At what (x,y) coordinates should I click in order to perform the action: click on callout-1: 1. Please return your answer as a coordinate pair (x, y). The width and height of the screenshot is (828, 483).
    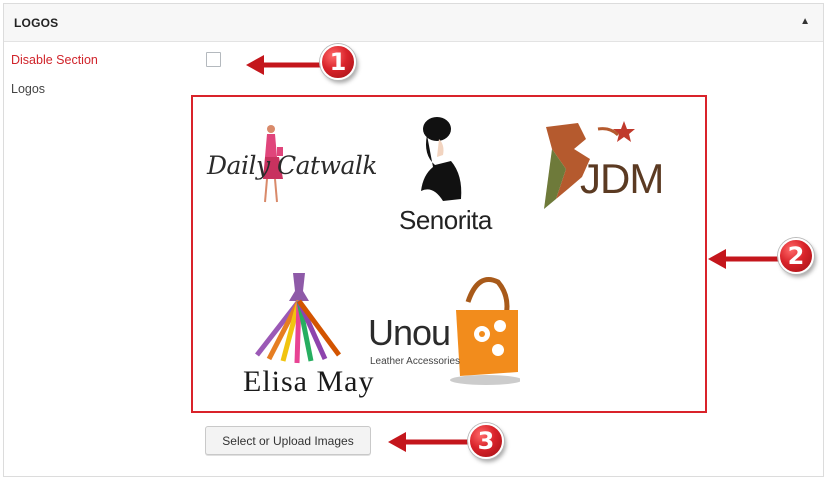
    Looking at the image, I should click on (306, 65).